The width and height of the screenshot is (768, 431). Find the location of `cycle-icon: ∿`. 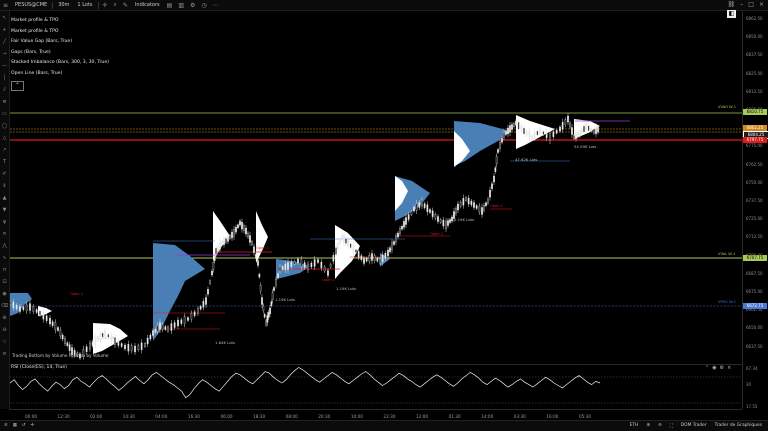

cycle-icon: ∿ is located at coordinates (4, 258).